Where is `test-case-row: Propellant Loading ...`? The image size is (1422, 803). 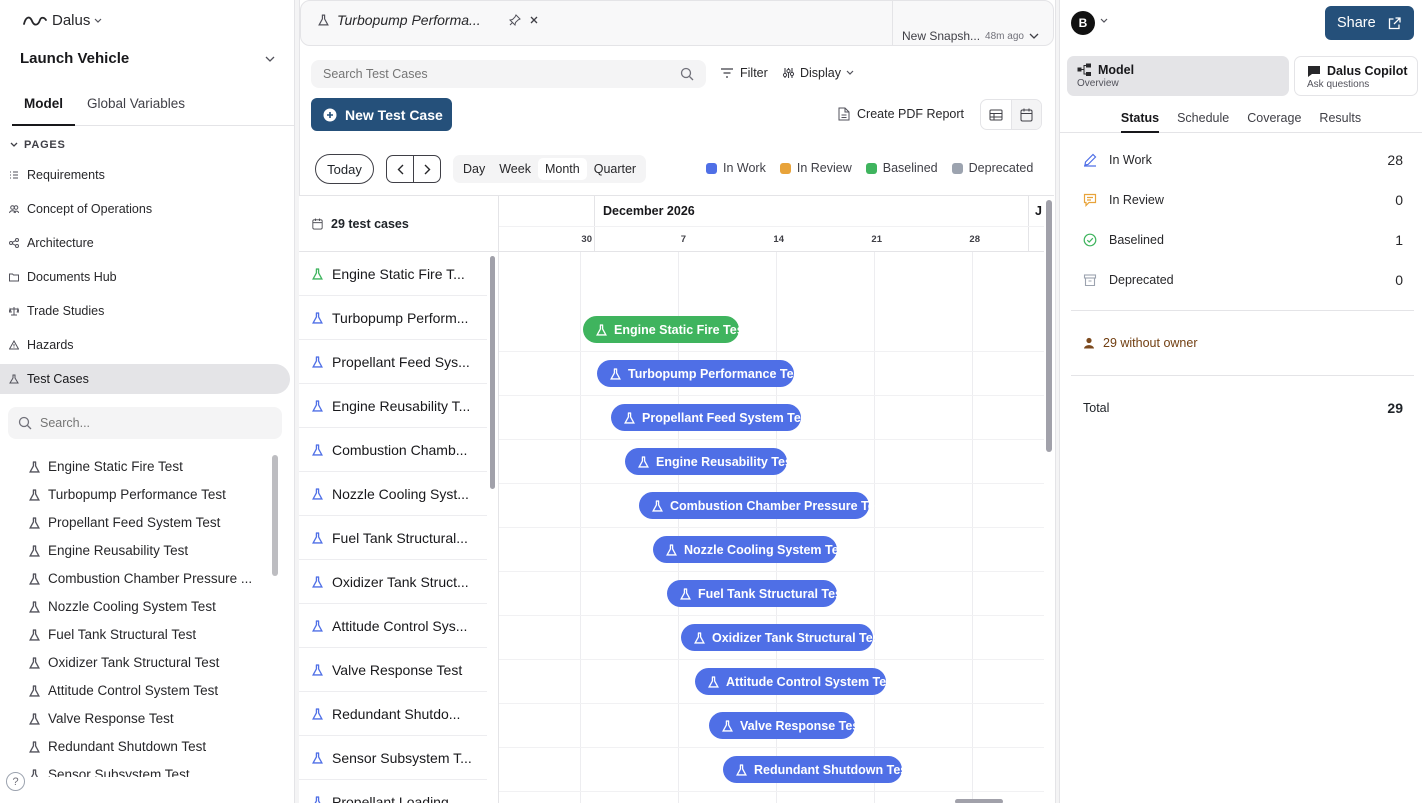 test-case-row: Propellant Loading ... is located at coordinates (393, 791).